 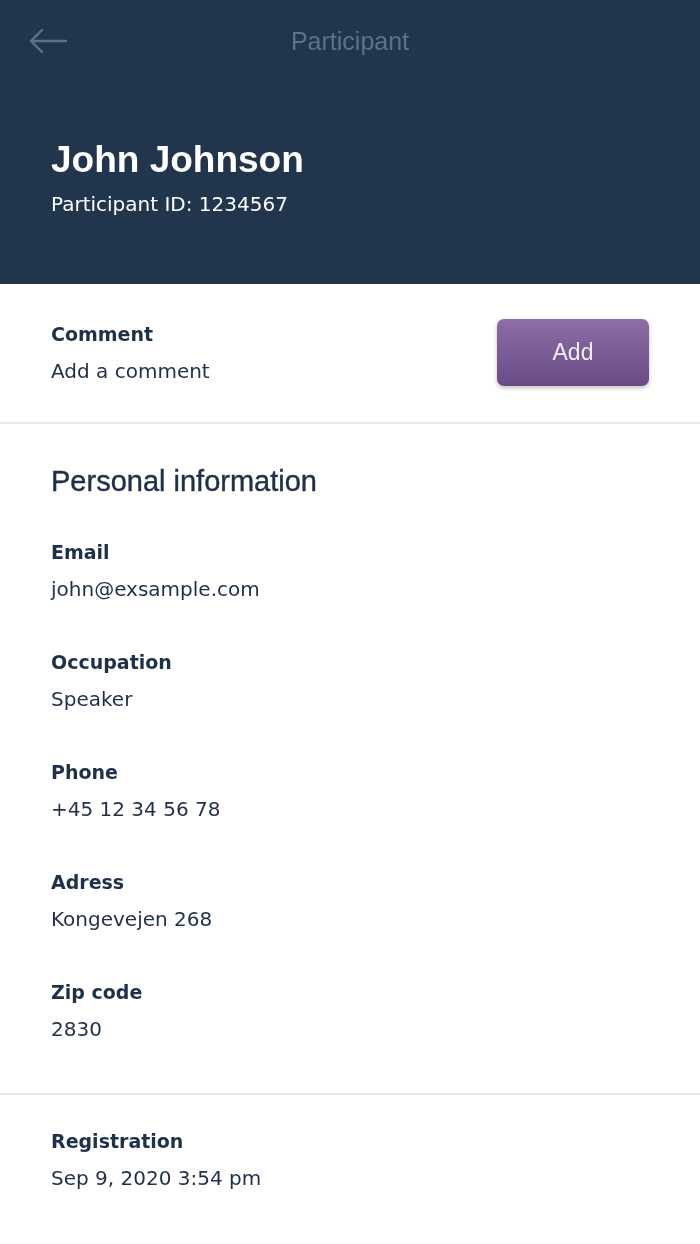 What do you see at coordinates (77, 1029) in the screenshot?
I see `field-value: 2830` at bounding box center [77, 1029].